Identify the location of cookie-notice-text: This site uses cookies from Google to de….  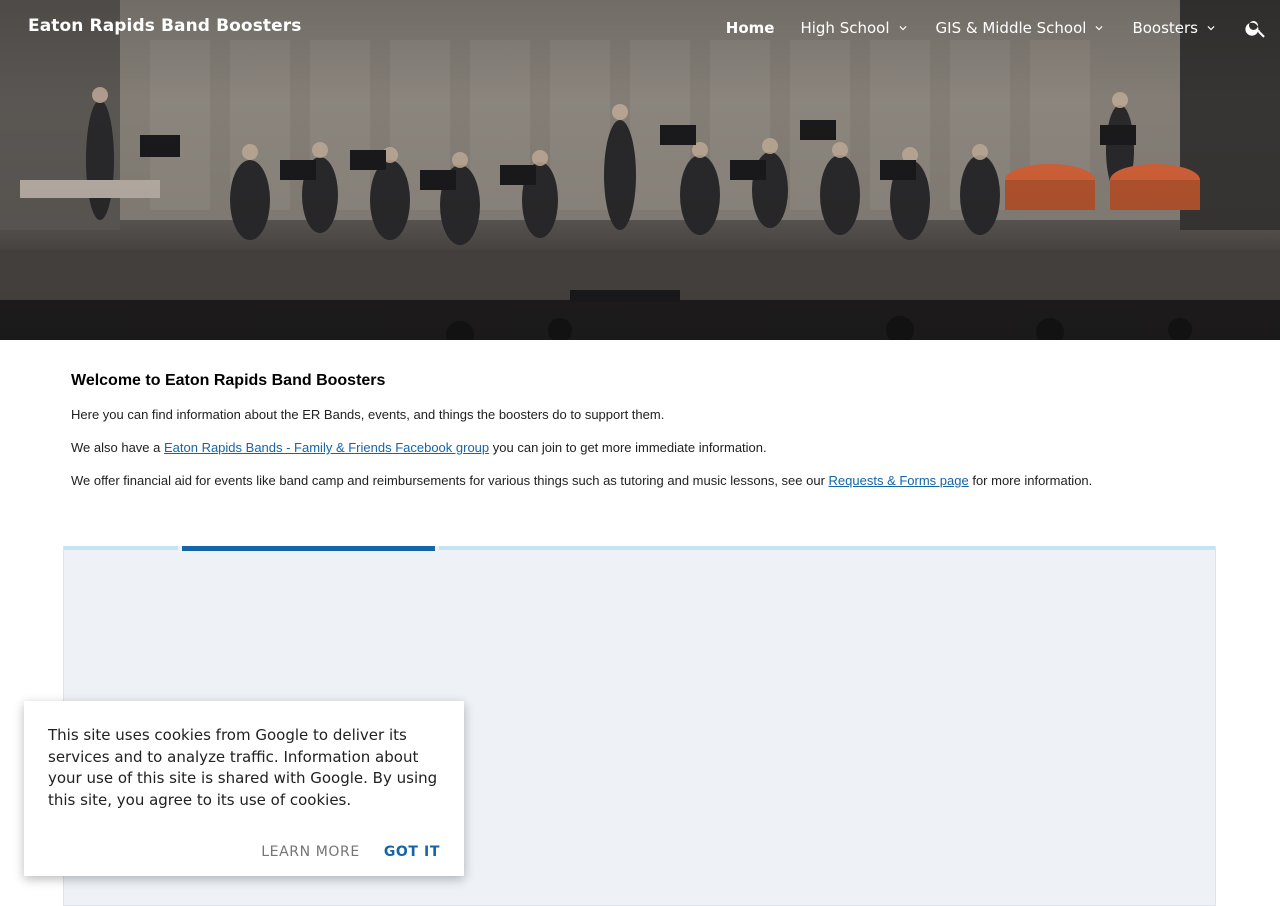
(243, 767).